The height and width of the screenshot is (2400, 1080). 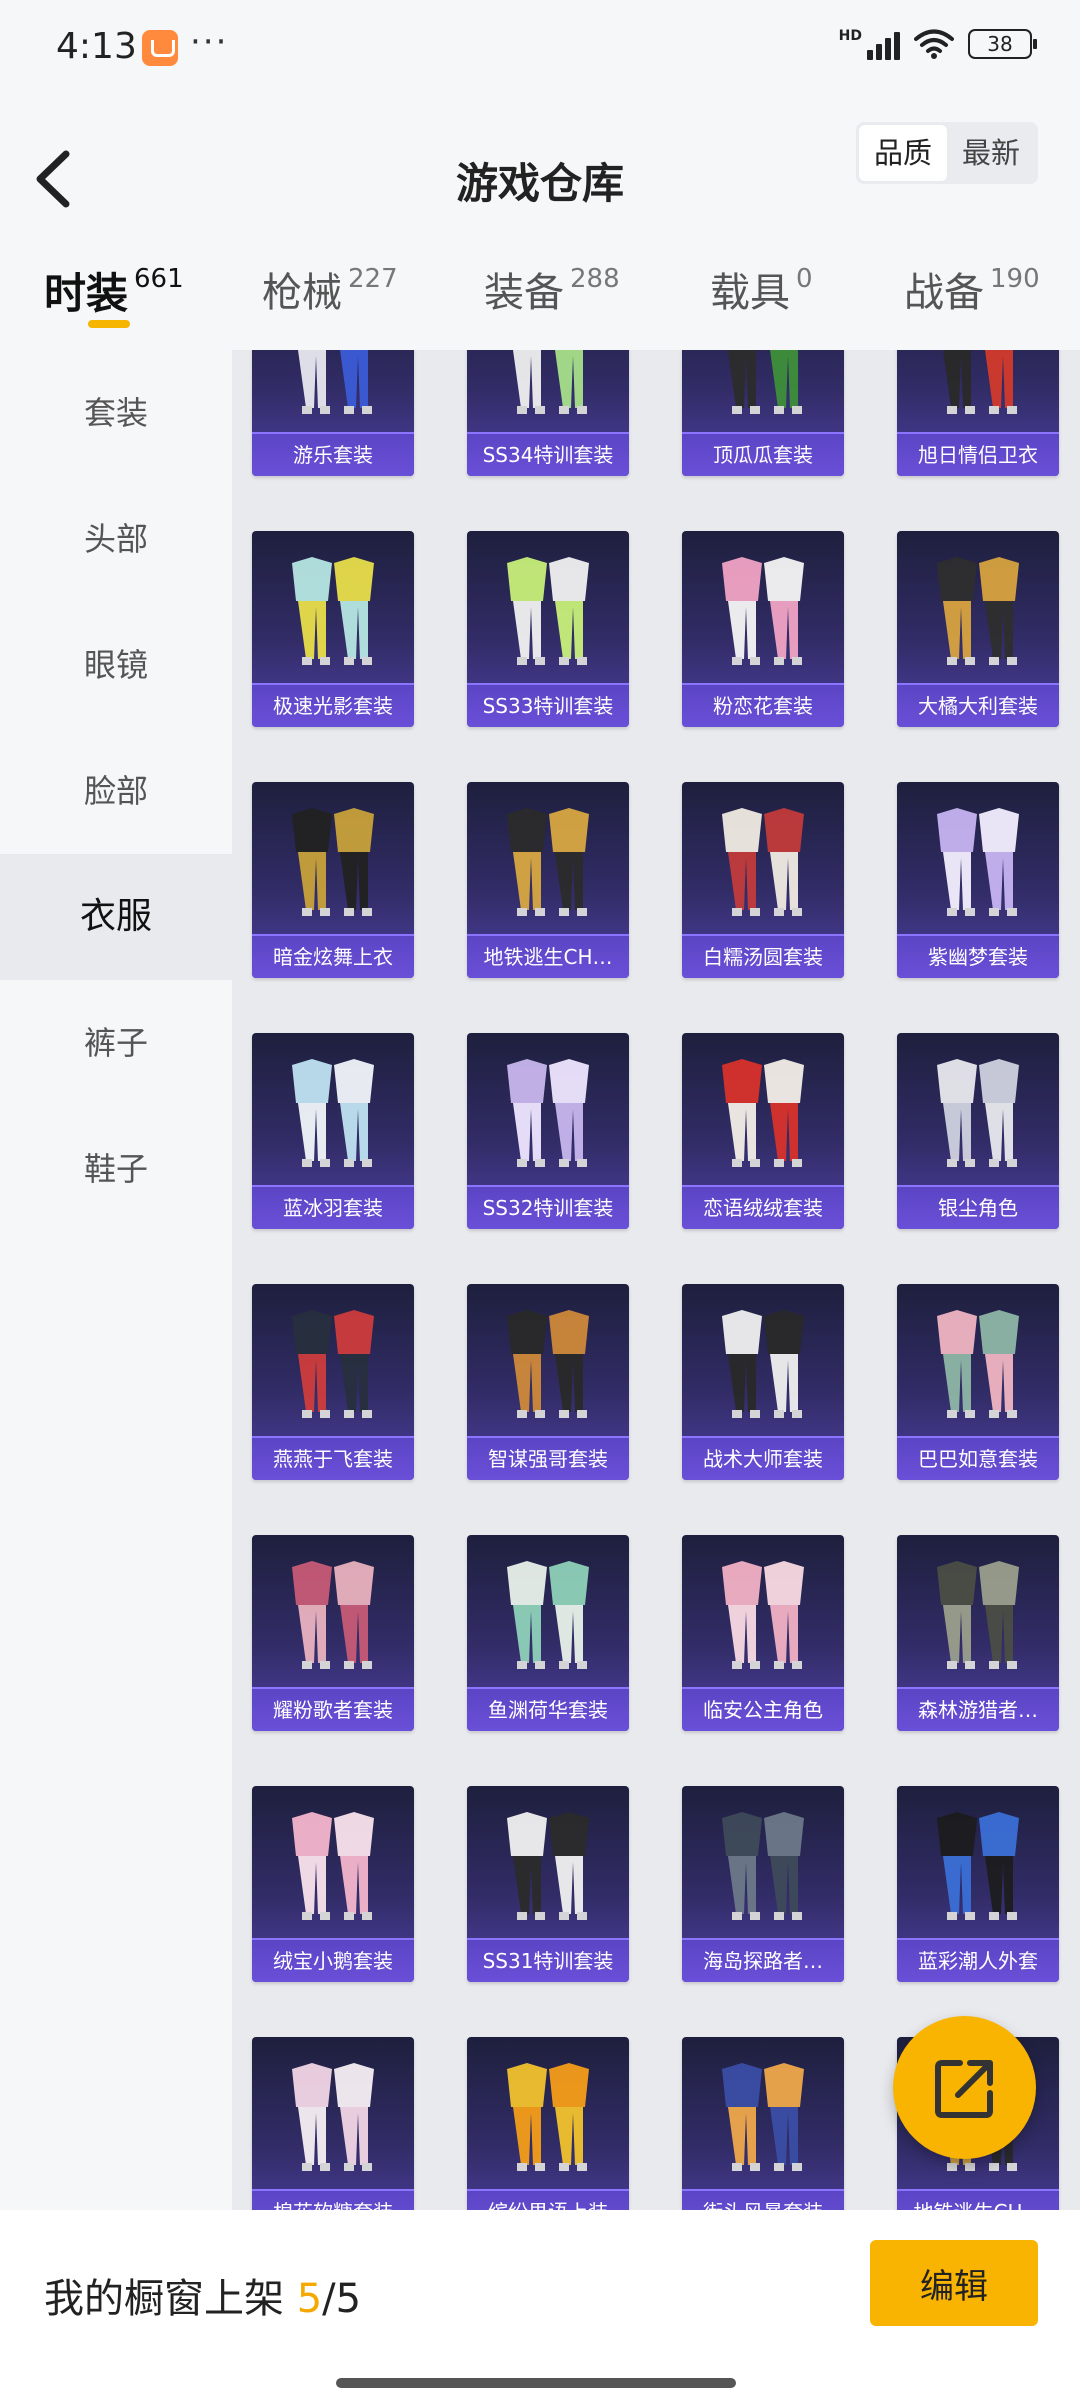 I want to click on item-card: SS32特训套装, so click(x=548, y=1131).